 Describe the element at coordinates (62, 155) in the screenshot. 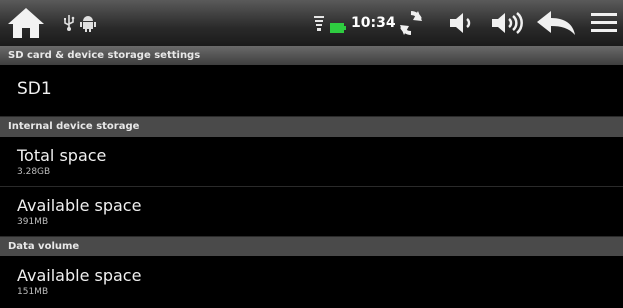

I see `total-space-label: Total space` at that location.